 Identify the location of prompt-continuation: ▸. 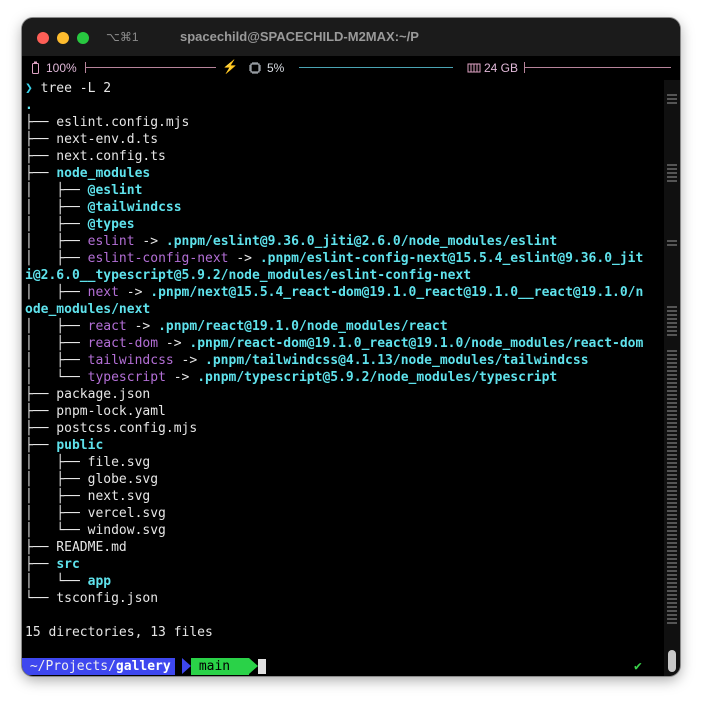
(27, 643).